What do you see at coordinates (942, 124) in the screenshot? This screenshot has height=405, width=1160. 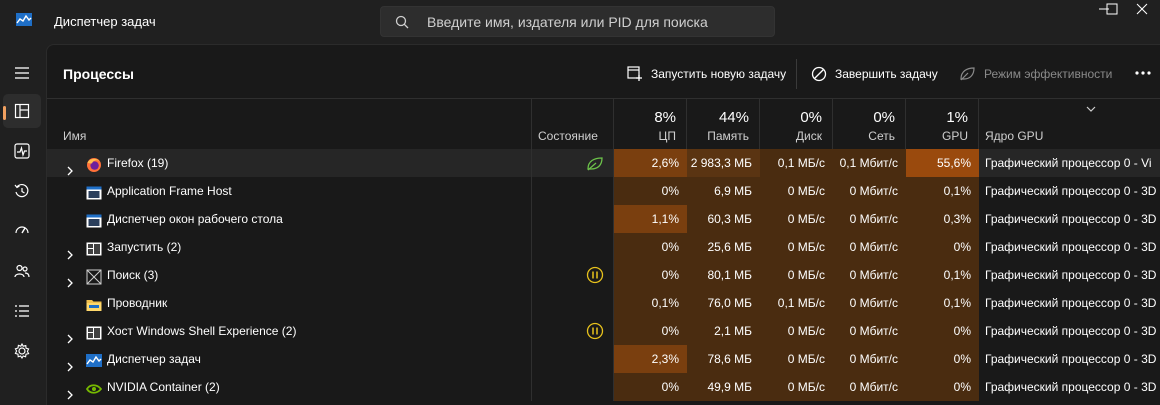 I see `column-header-gpu: 1% GPU` at bounding box center [942, 124].